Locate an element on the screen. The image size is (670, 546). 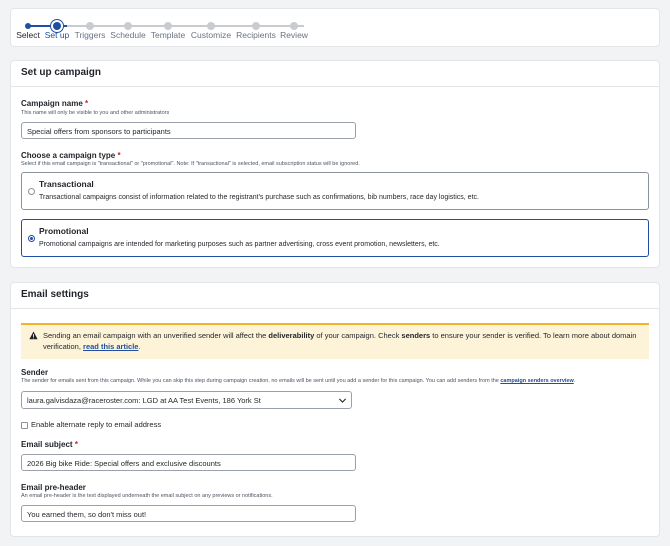
campaign-type-label: Choose a campaign type * is located at coordinates (71, 155).